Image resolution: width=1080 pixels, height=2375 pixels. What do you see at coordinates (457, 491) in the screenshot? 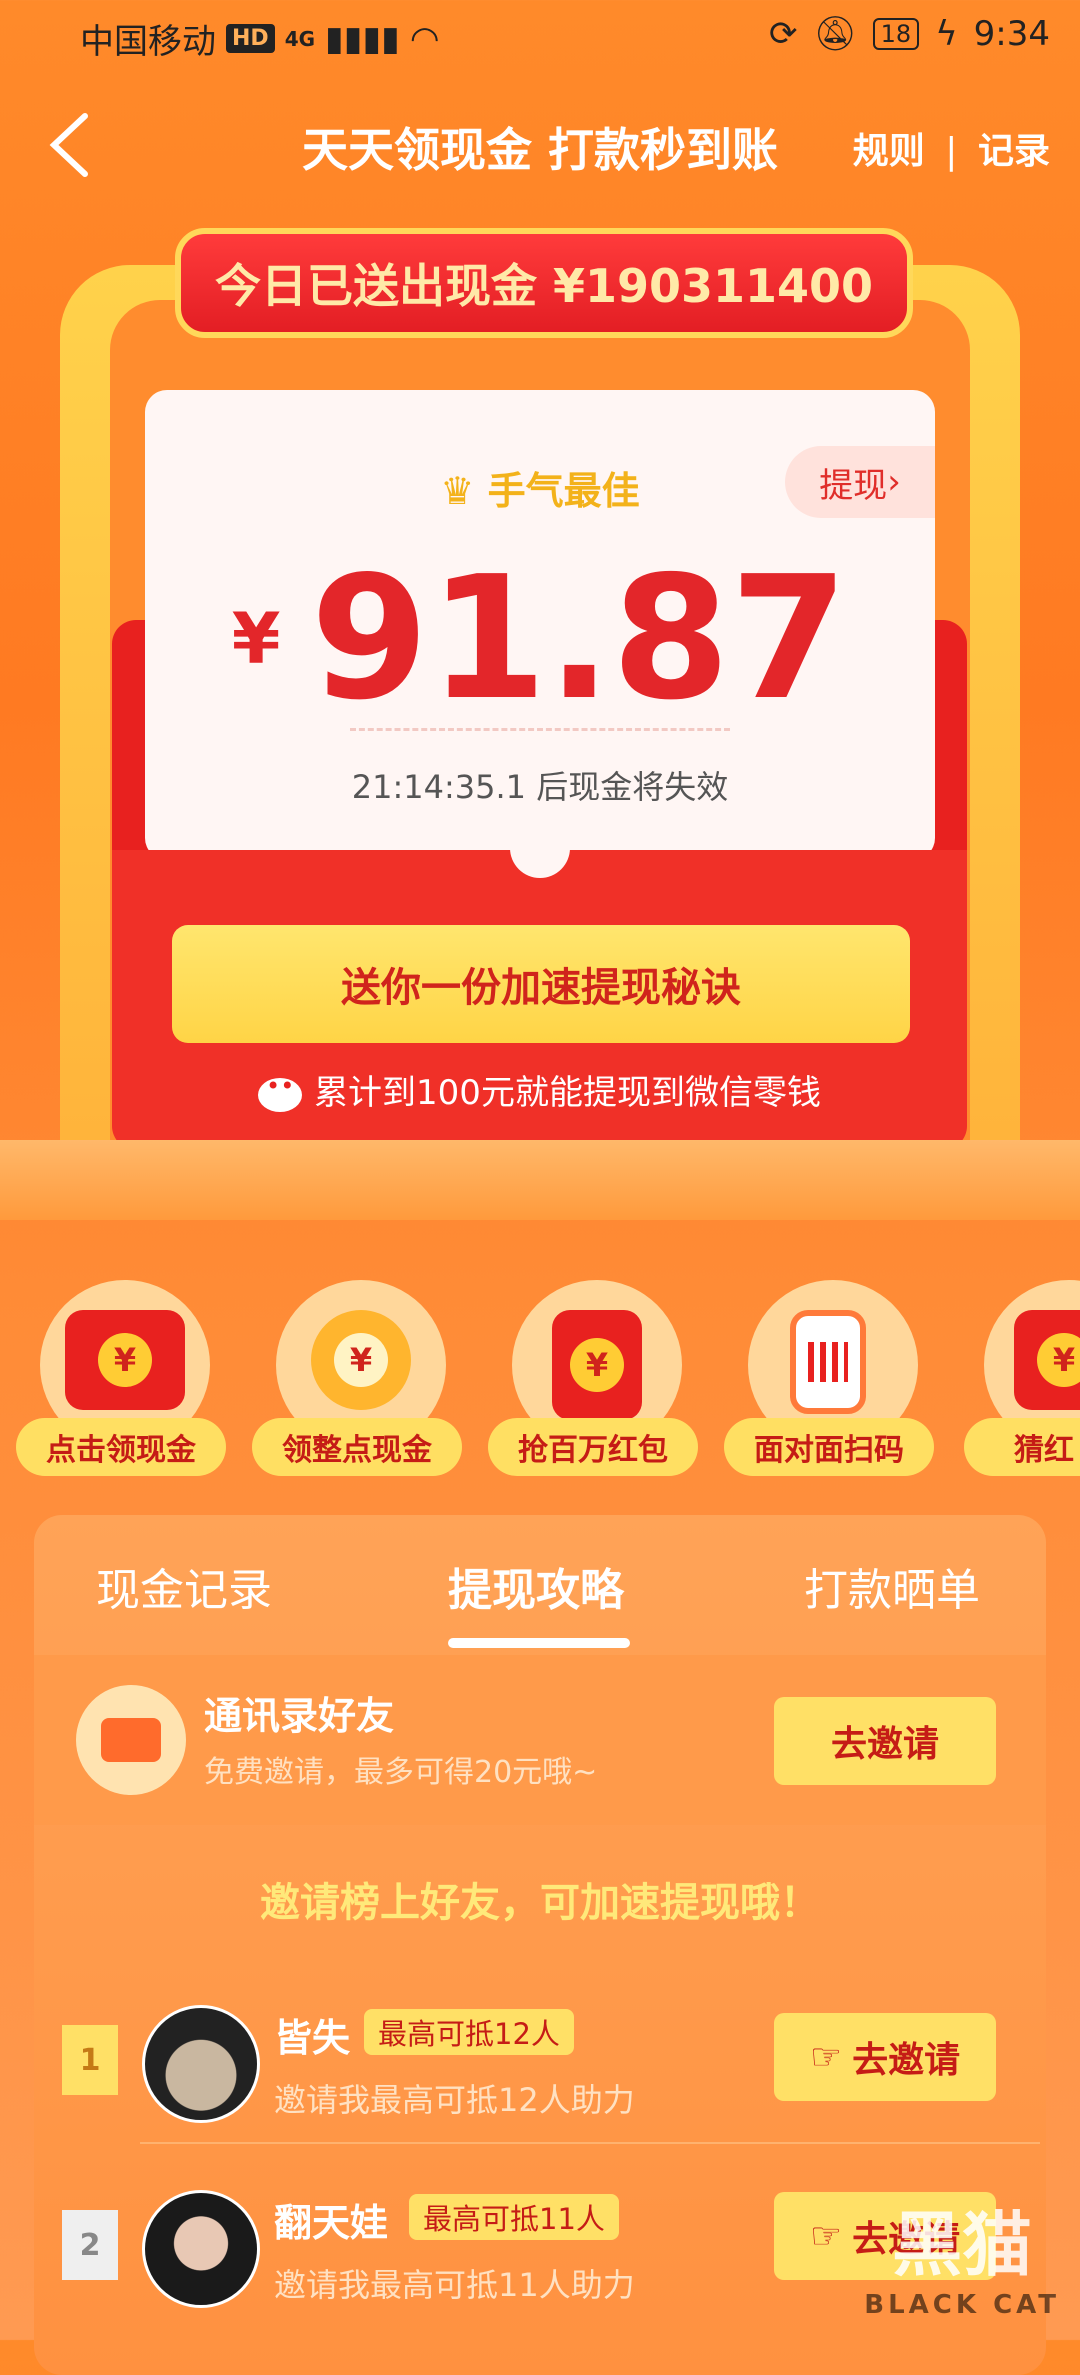
I see `crown-icon: ♛` at bounding box center [457, 491].